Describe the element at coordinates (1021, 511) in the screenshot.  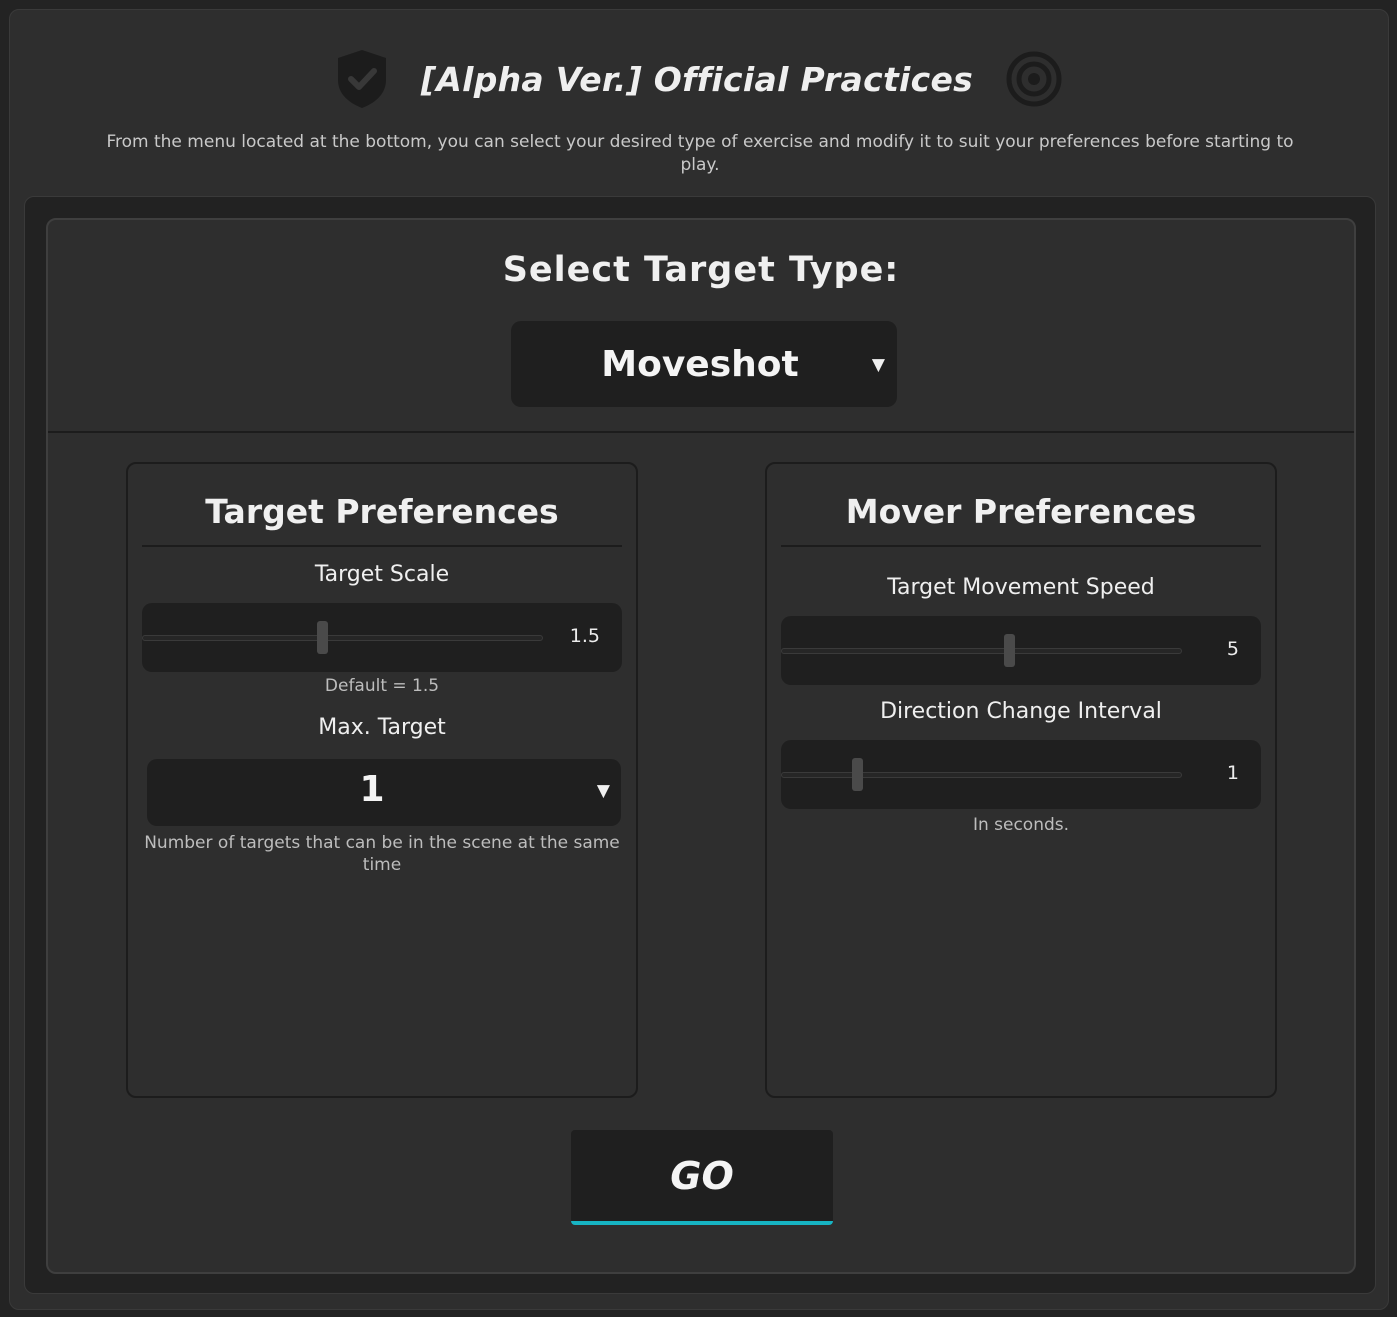
I see `mover-preferences-title: Mover Preferences` at that location.